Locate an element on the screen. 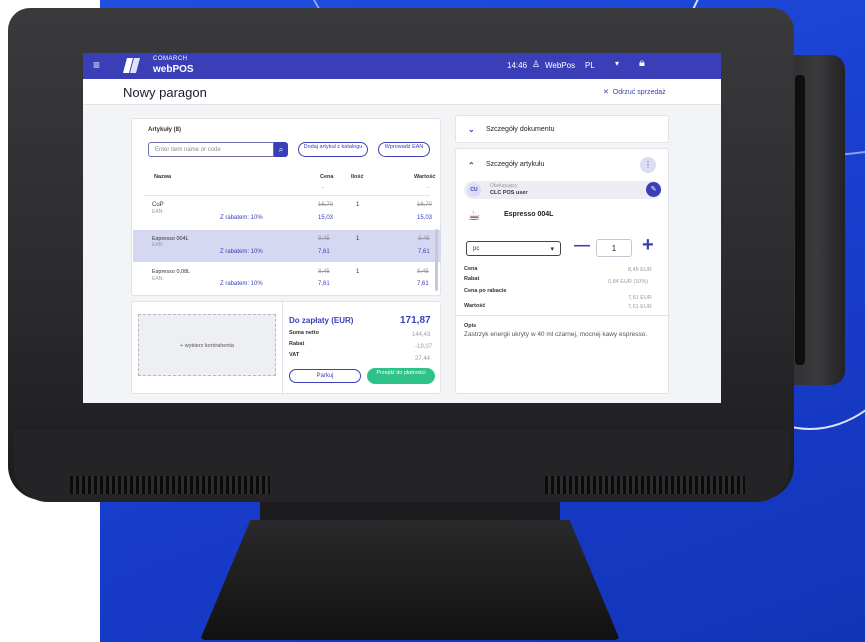  page-title: Nowy paragon is located at coordinates (165, 92).